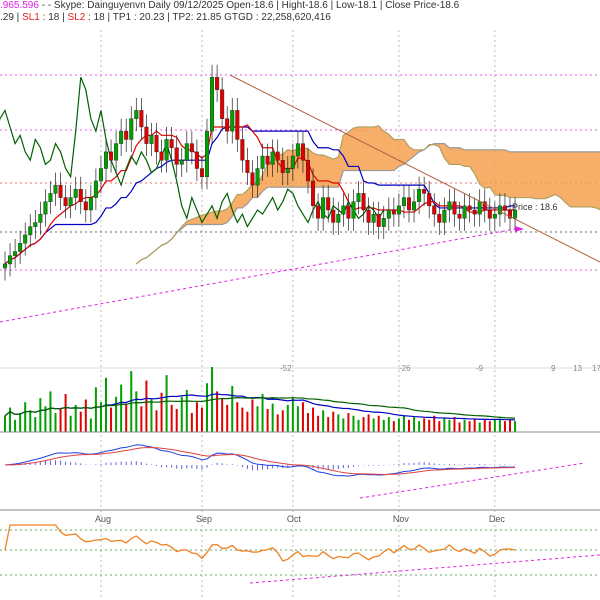  Describe the element at coordinates (258, 275) in the screenshot. I see `trendline-up` at that location.